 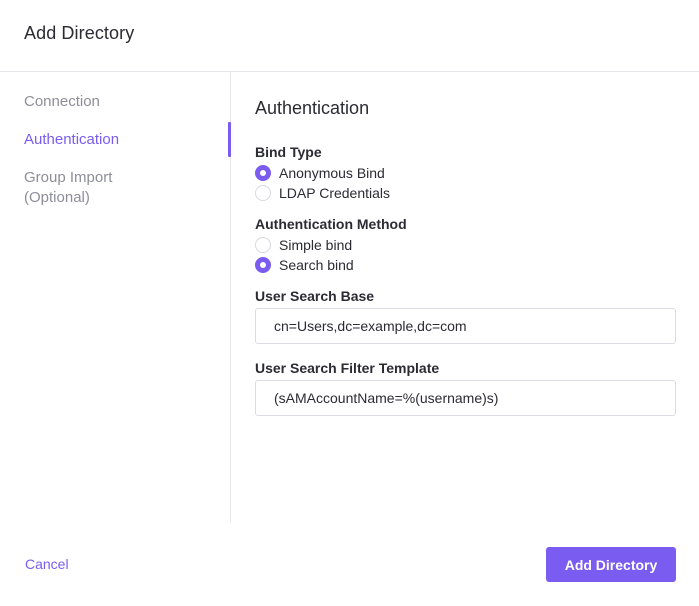 What do you see at coordinates (335, 193) in the screenshot?
I see `radio-label: LDAP Credentials` at bounding box center [335, 193].